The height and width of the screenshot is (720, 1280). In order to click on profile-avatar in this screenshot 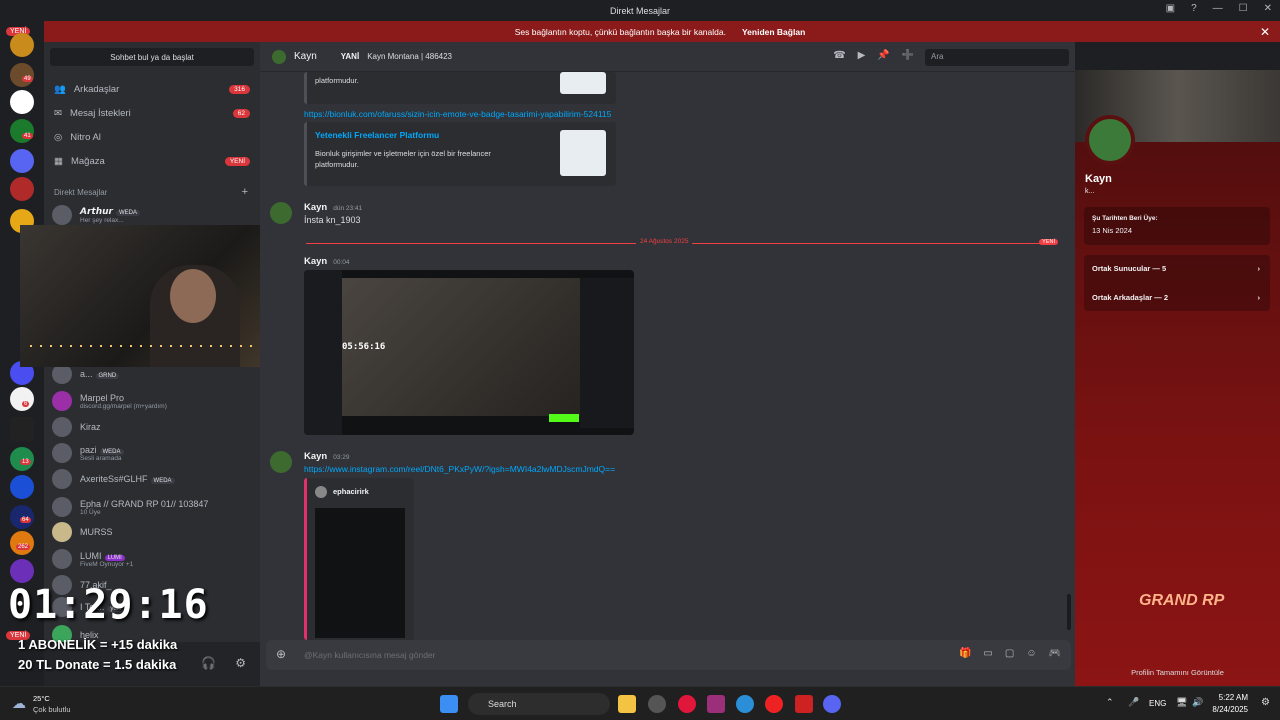, I will do `click(1110, 140)`.